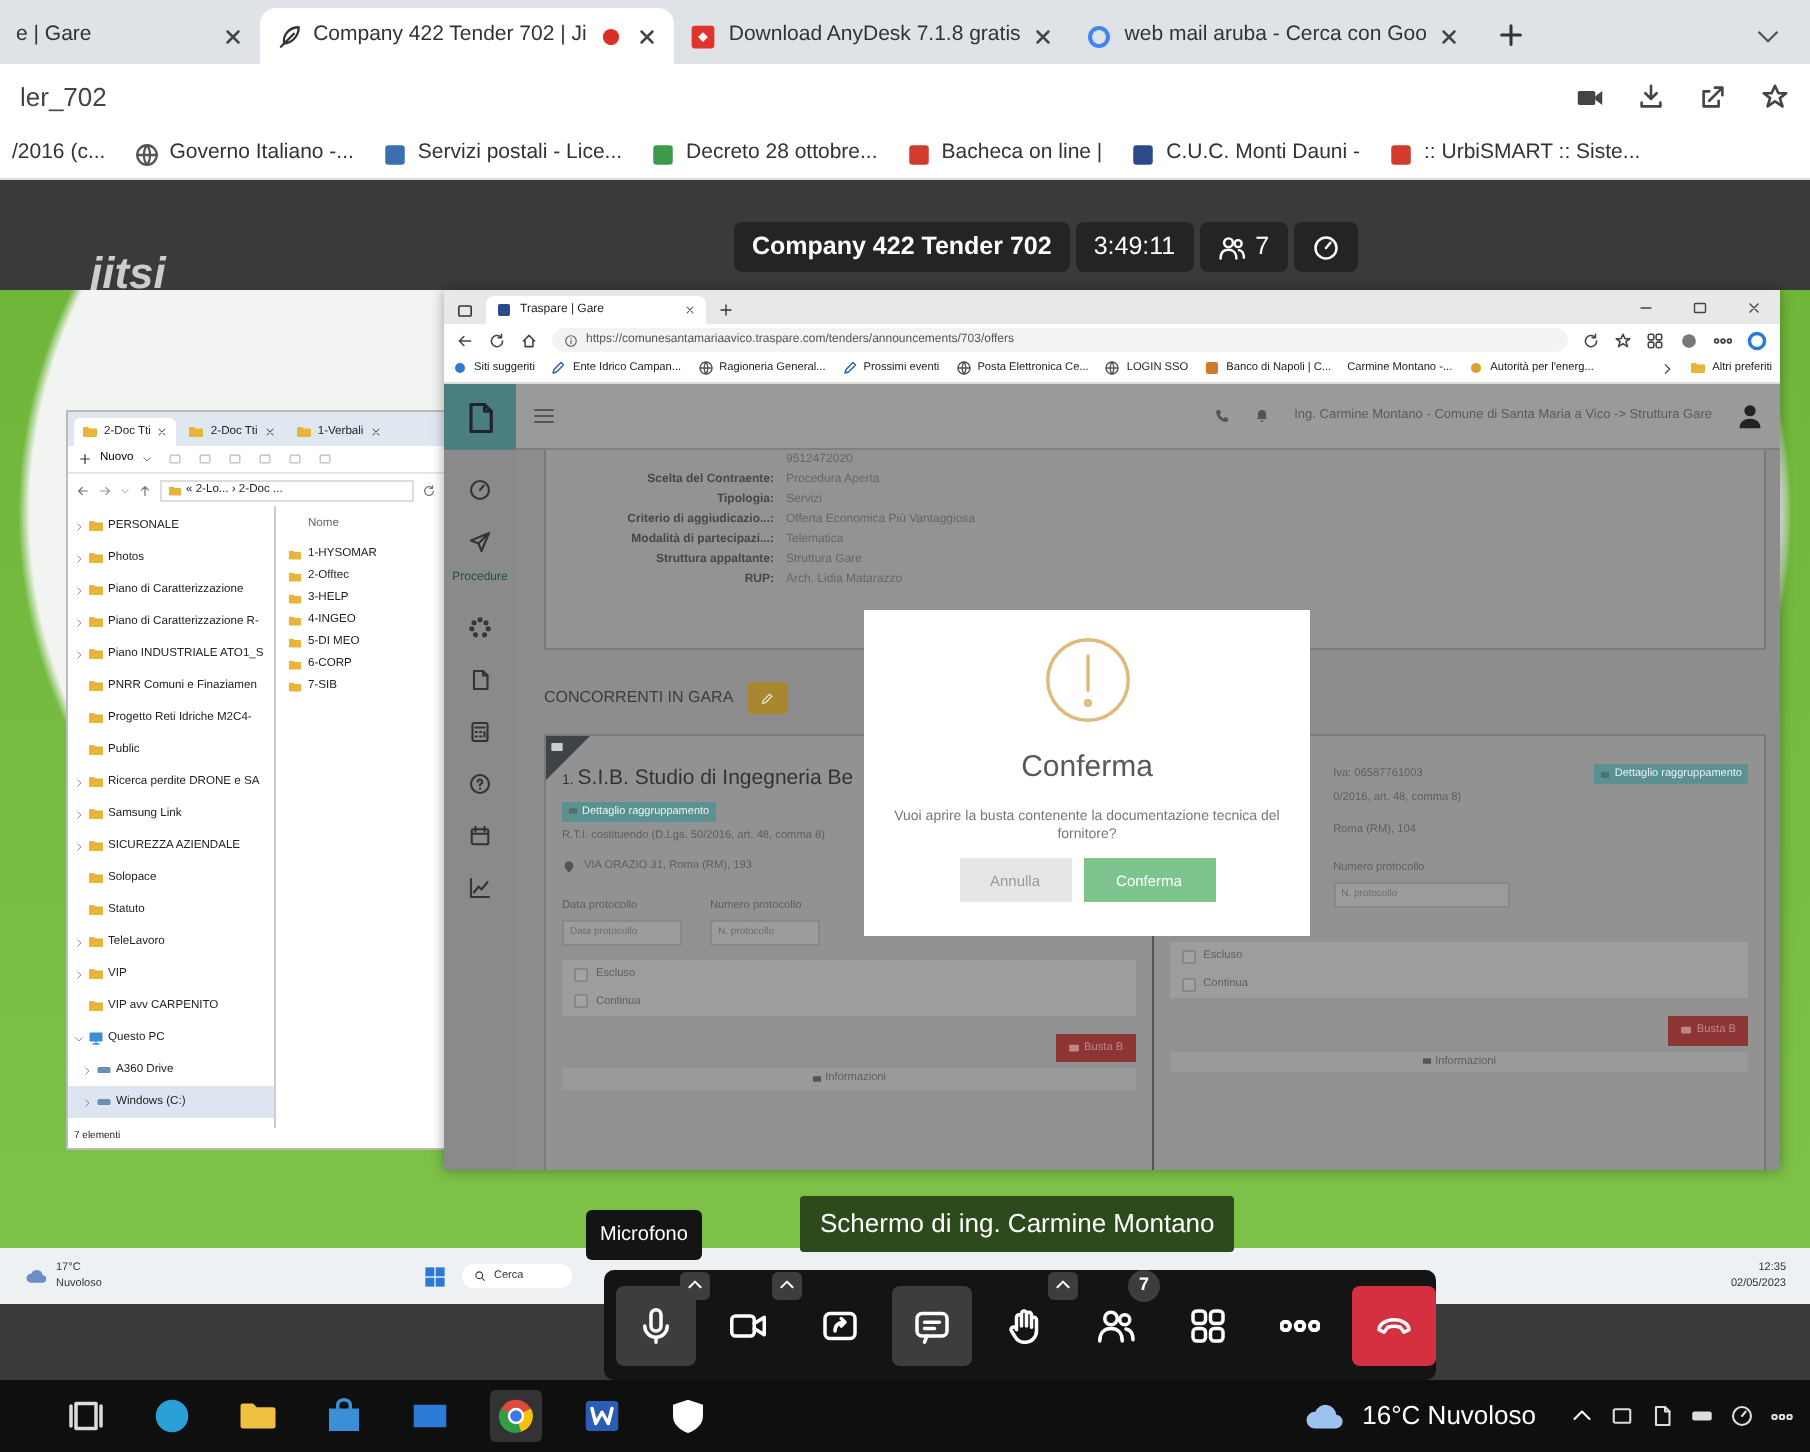  I want to click on store-icon, so click(344, 1416).